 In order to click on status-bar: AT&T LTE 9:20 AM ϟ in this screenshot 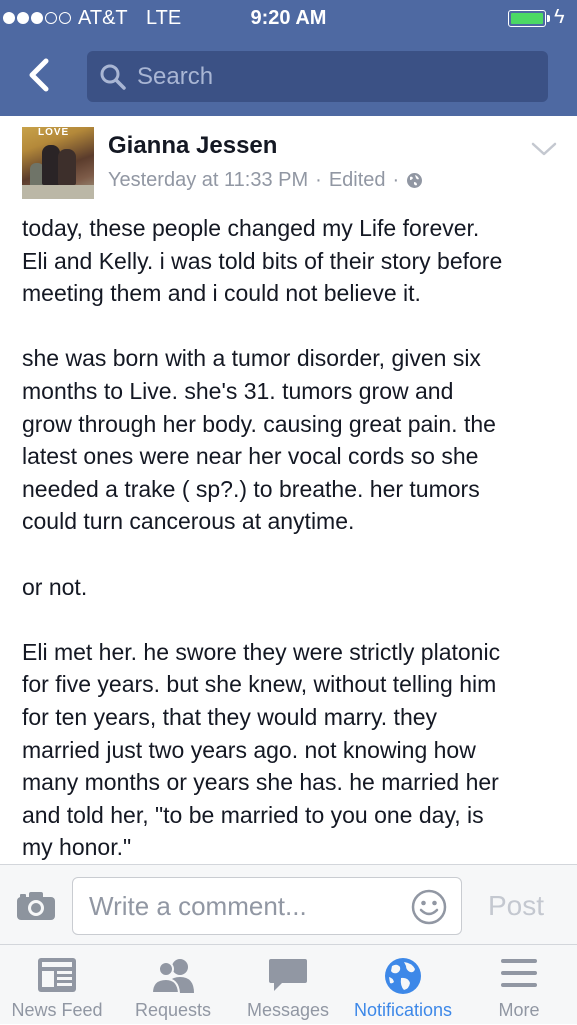, I will do `click(288, 19)`.